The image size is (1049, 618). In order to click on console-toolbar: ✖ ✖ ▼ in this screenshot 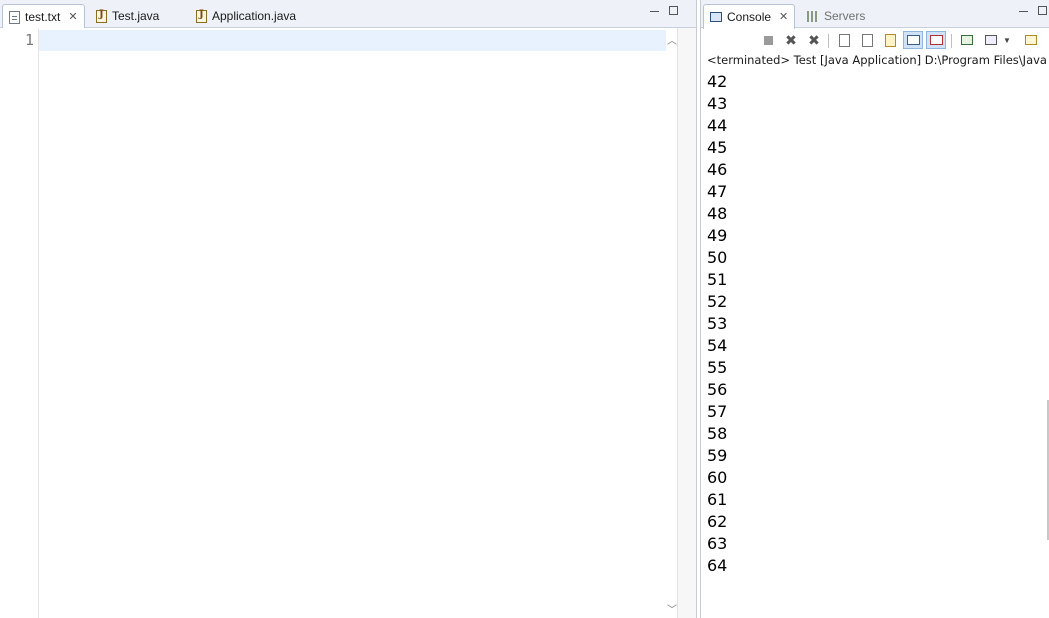, I will do `click(875, 40)`.